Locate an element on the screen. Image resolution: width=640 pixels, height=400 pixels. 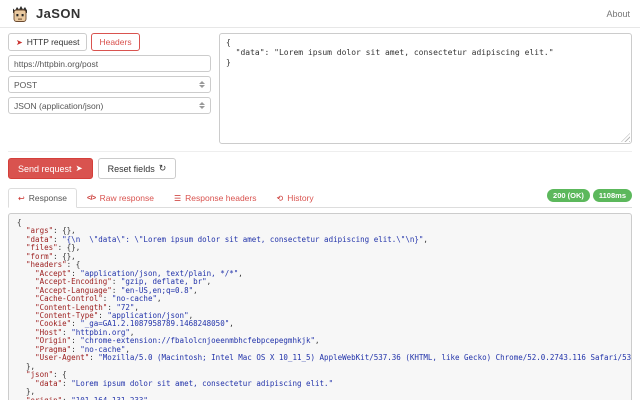
status-code-badge: 200 (OK) is located at coordinates (568, 195).